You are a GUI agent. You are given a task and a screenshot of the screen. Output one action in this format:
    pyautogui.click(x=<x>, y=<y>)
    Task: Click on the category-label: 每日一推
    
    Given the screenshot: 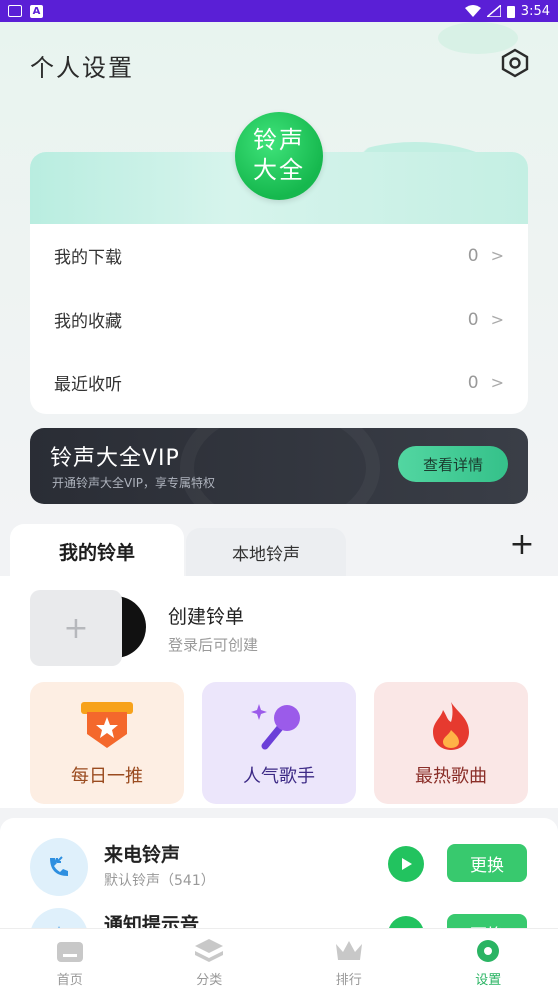 What is the action you would take?
    pyautogui.click(x=107, y=776)
    